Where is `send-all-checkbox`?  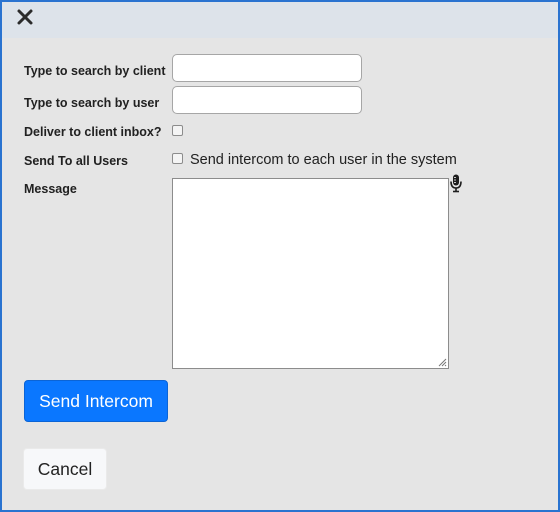 send-all-checkbox is located at coordinates (177, 158).